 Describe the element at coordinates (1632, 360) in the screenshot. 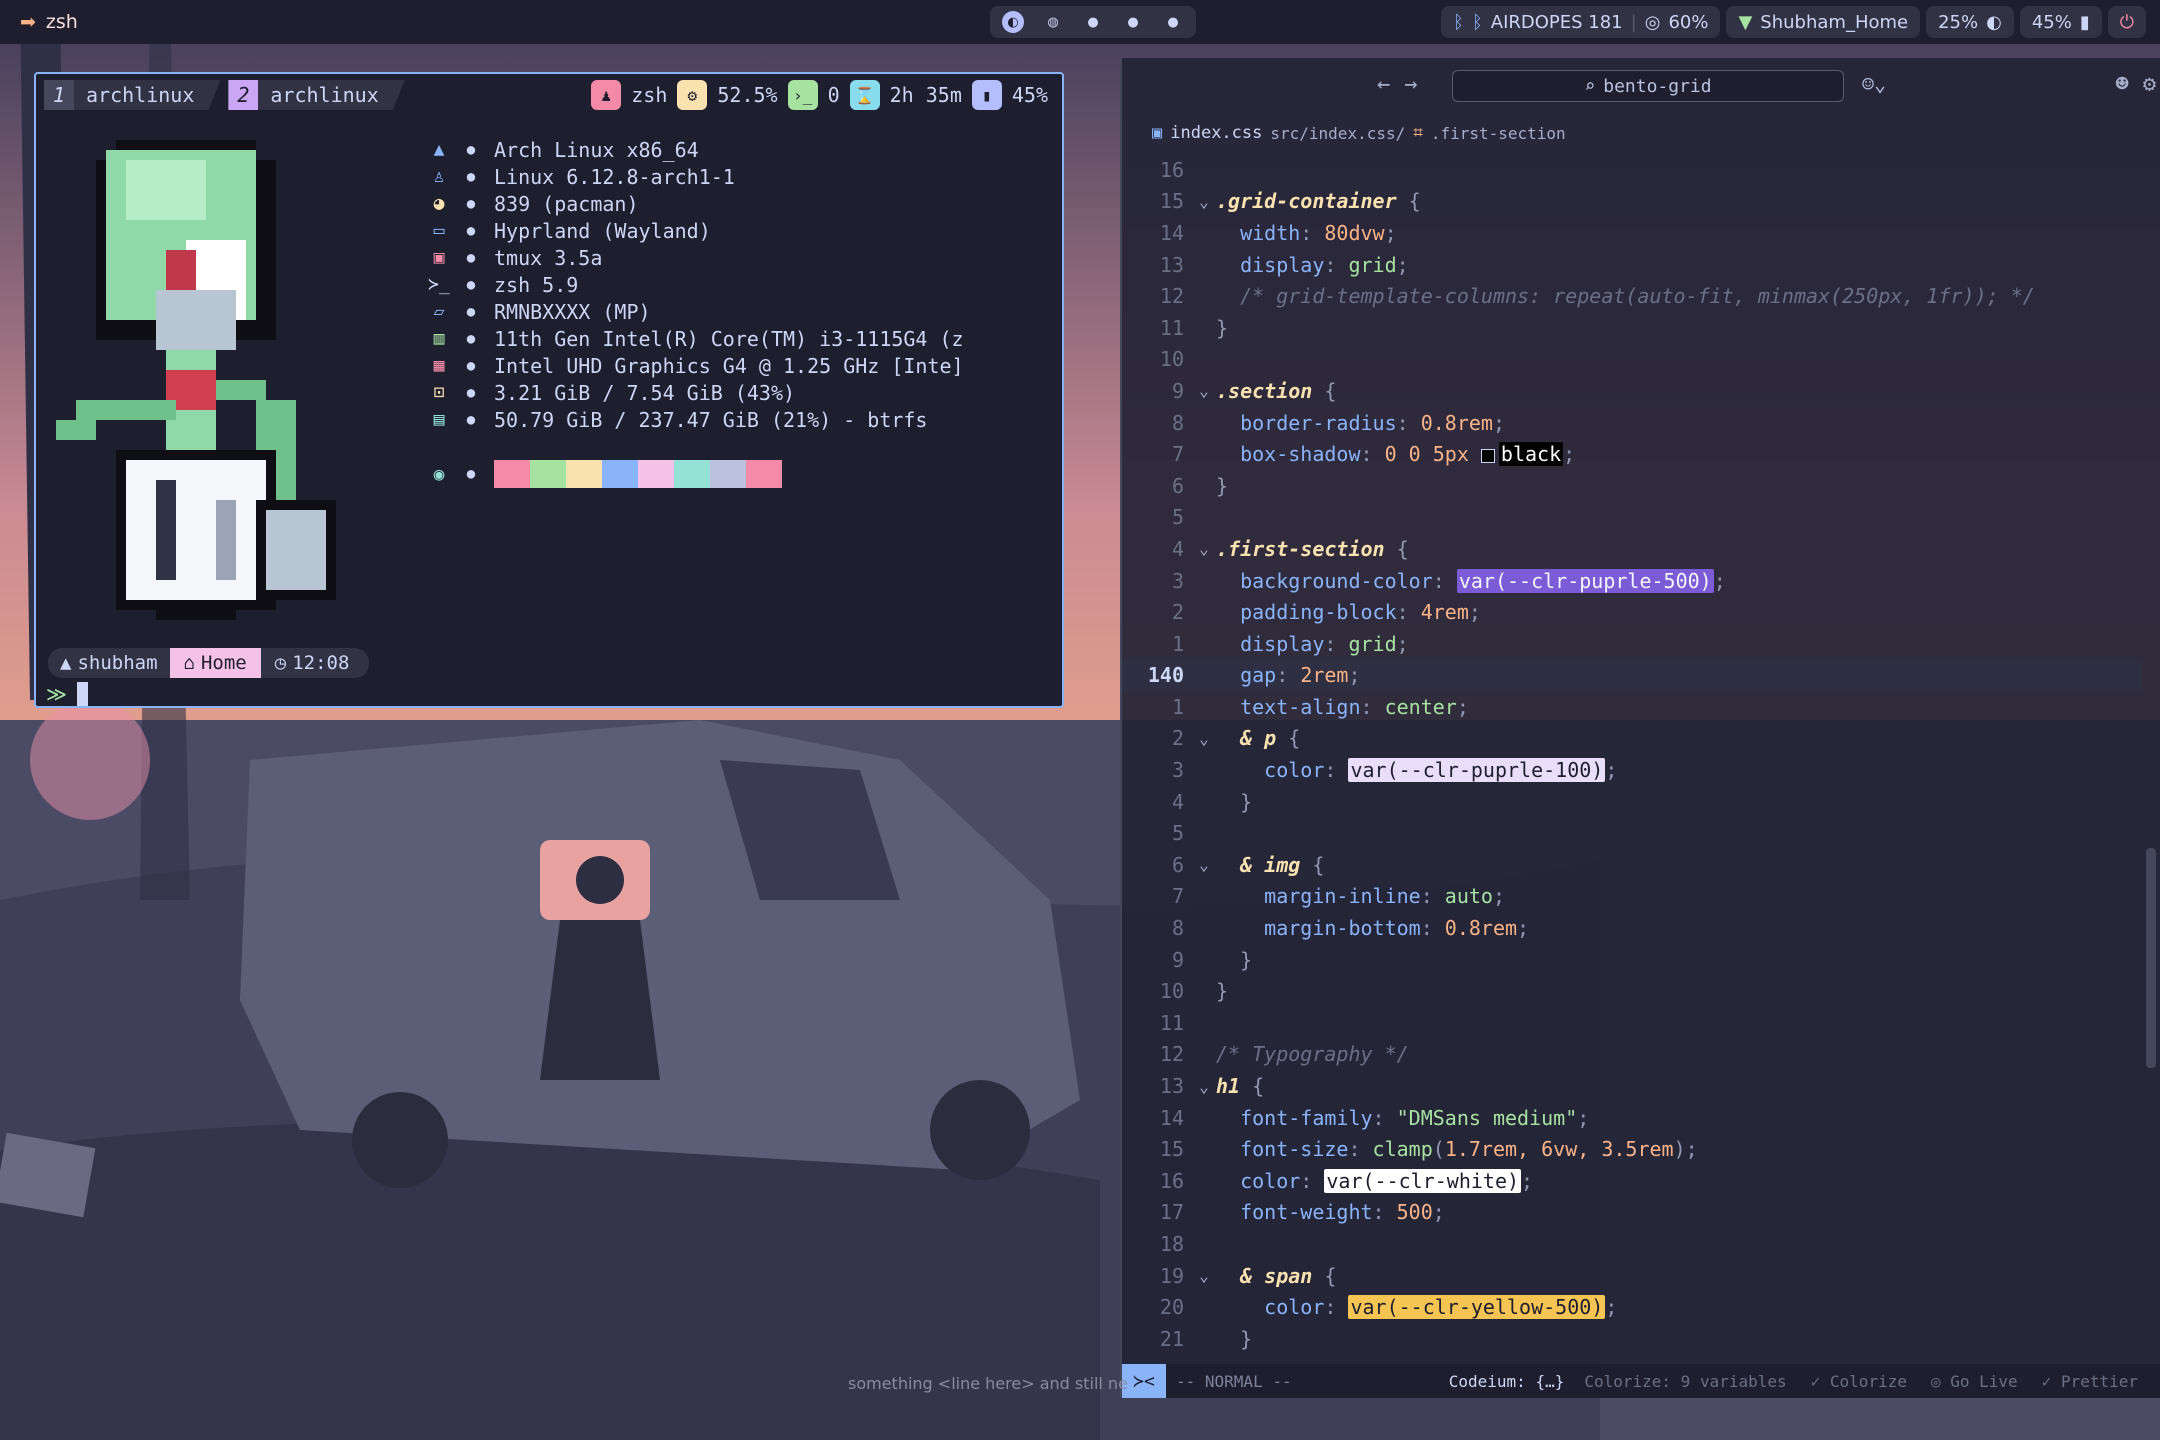

I see `code-line: 10` at that location.